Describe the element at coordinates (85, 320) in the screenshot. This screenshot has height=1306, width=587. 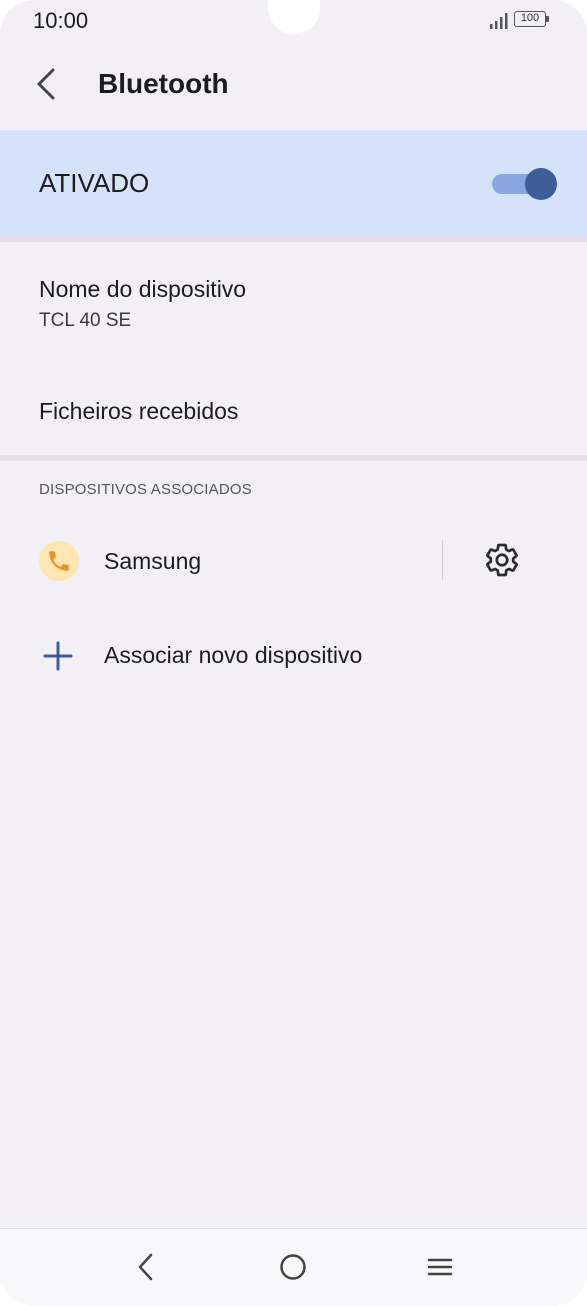
I see `device-name-value: TCL 40 SE` at that location.